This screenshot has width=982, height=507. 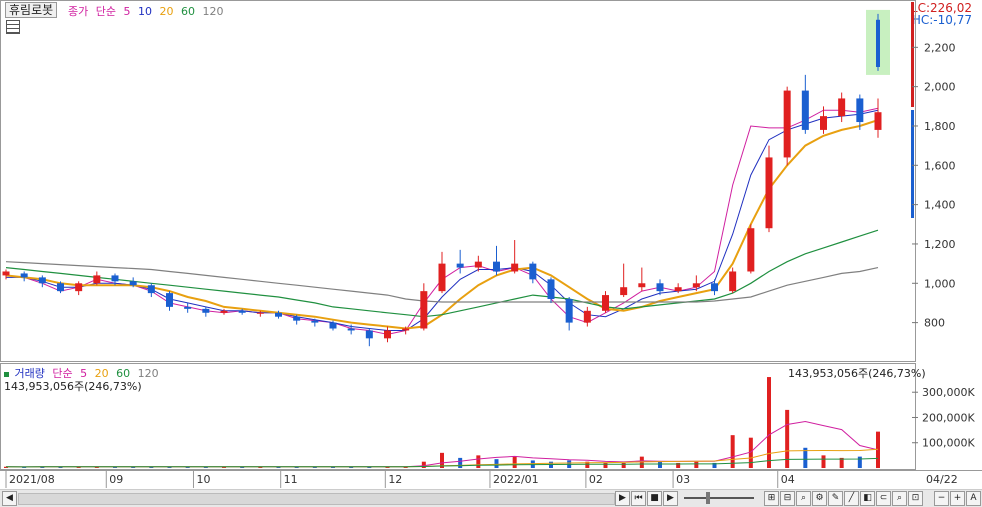 I want to click on settings-icon: ⚙, so click(x=819, y=498).